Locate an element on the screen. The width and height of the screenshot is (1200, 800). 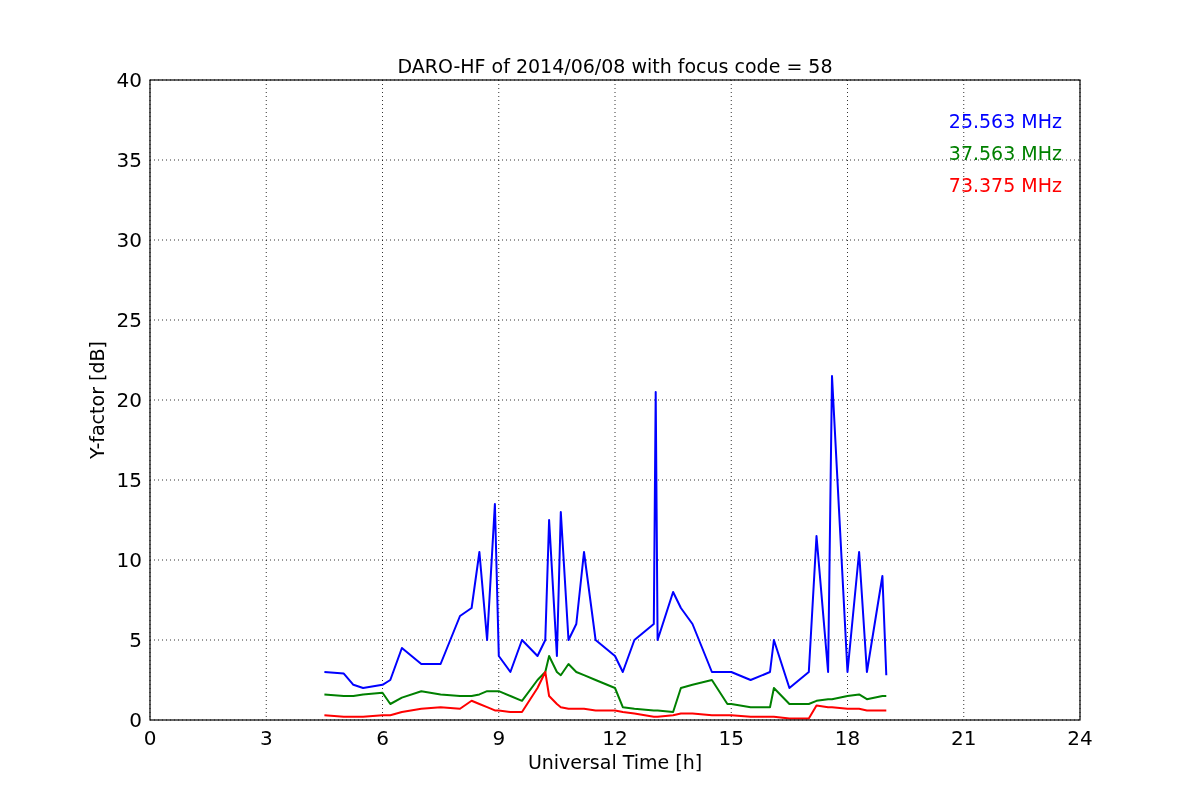
x-tick-label: 6 is located at coordinates (382, 738).